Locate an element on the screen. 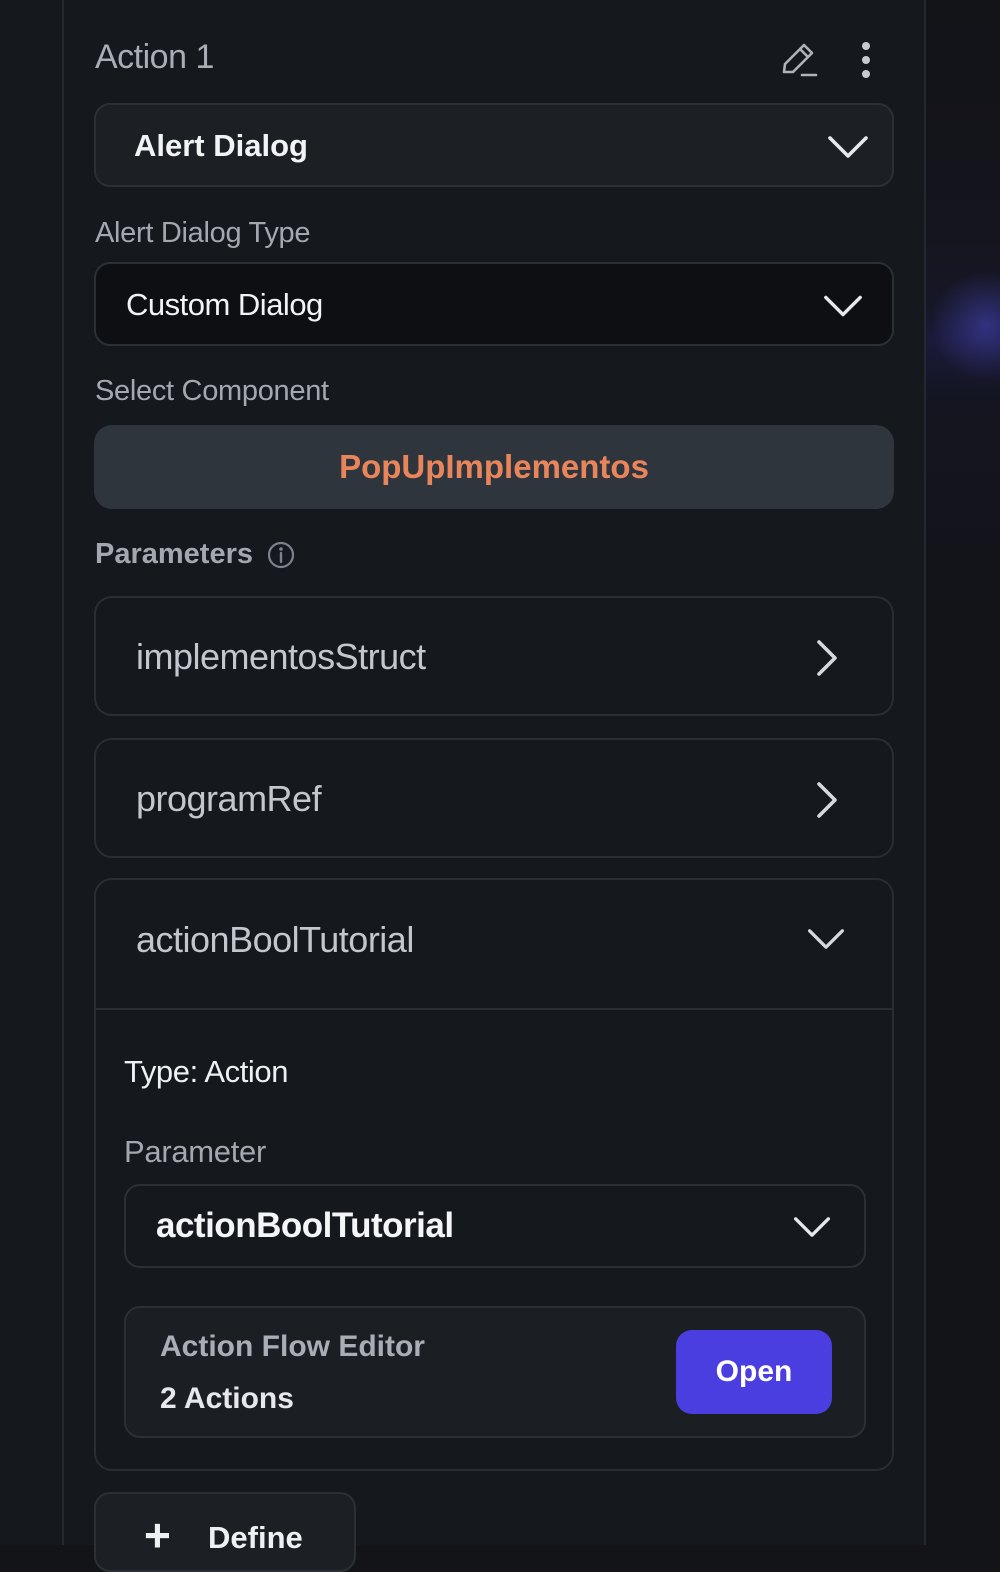 This screenshot has width=1000, height=1572. parameter-name: implementosStruct is located at coordinates (281, 656).